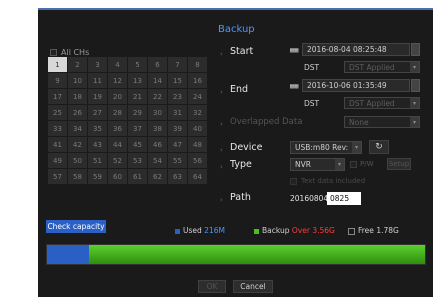  What do you see at coordinates (382, 122) in the screenshot?
I see `overlapped-dropdown: None ▾` at bounding box center [382, 122].